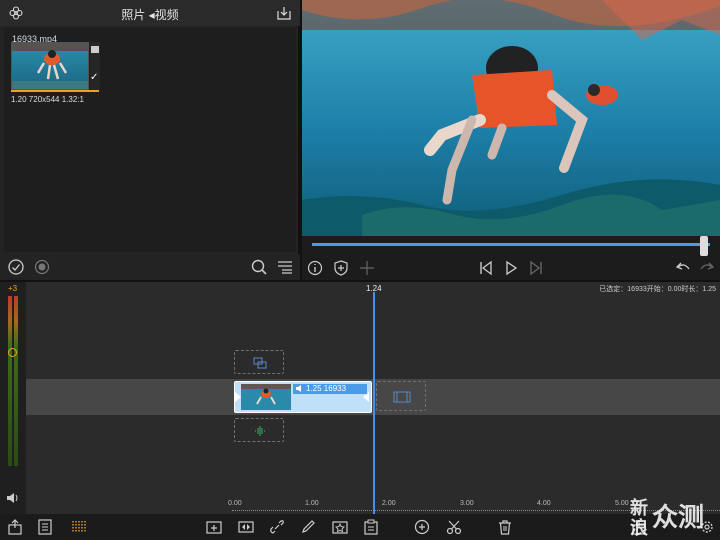 This screenshot has width=720, height=540. I want to click on timeline-clip: 1.25 16933, so click(303, 397).